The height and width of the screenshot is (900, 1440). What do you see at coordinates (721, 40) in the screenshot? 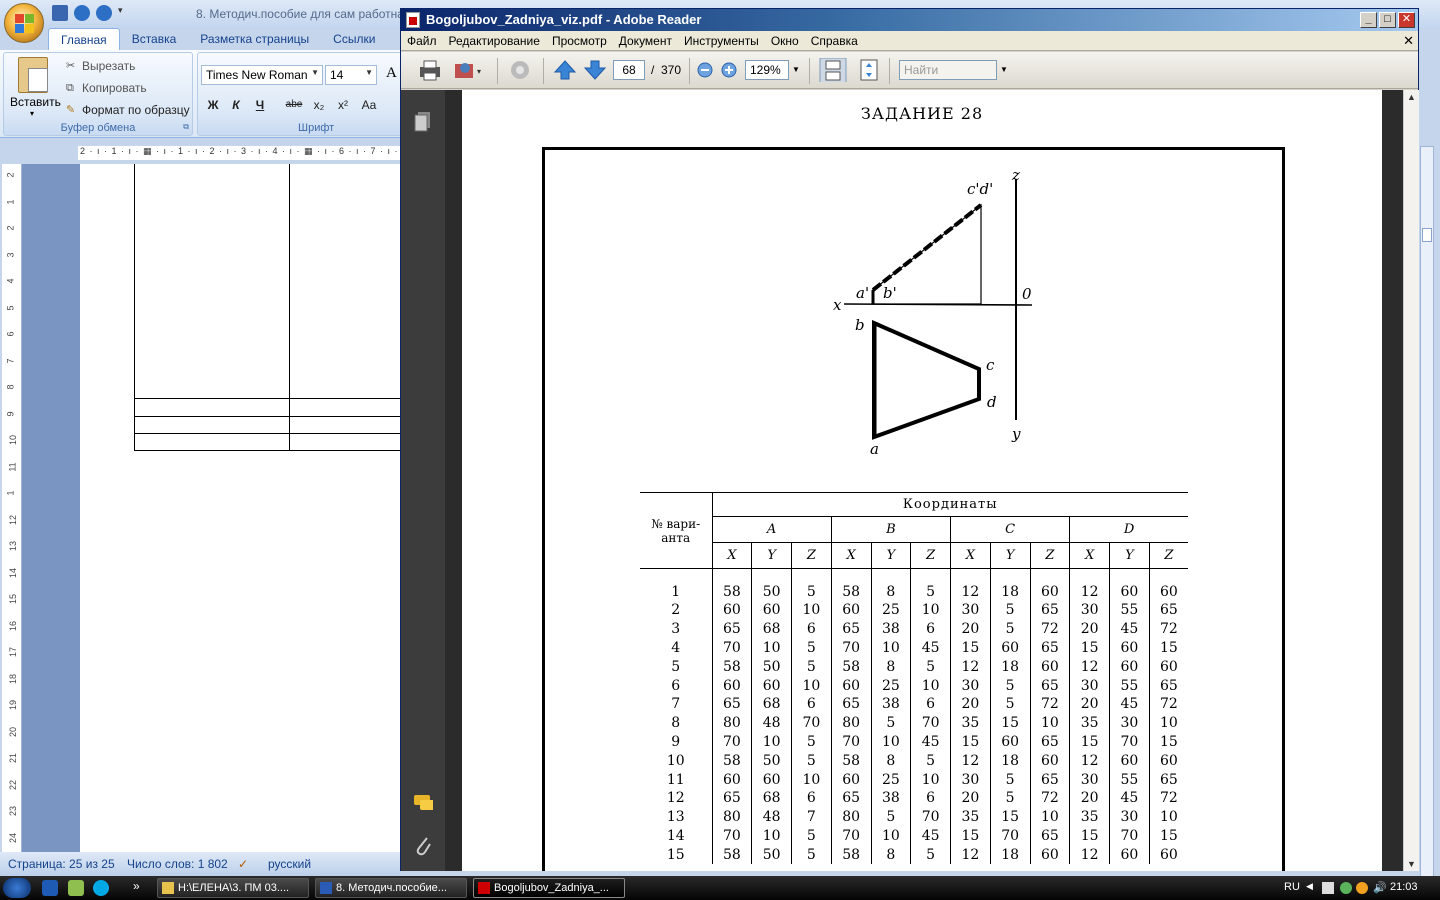
I see `menu-tools: Инструменты` at bounding box center [721, 40].